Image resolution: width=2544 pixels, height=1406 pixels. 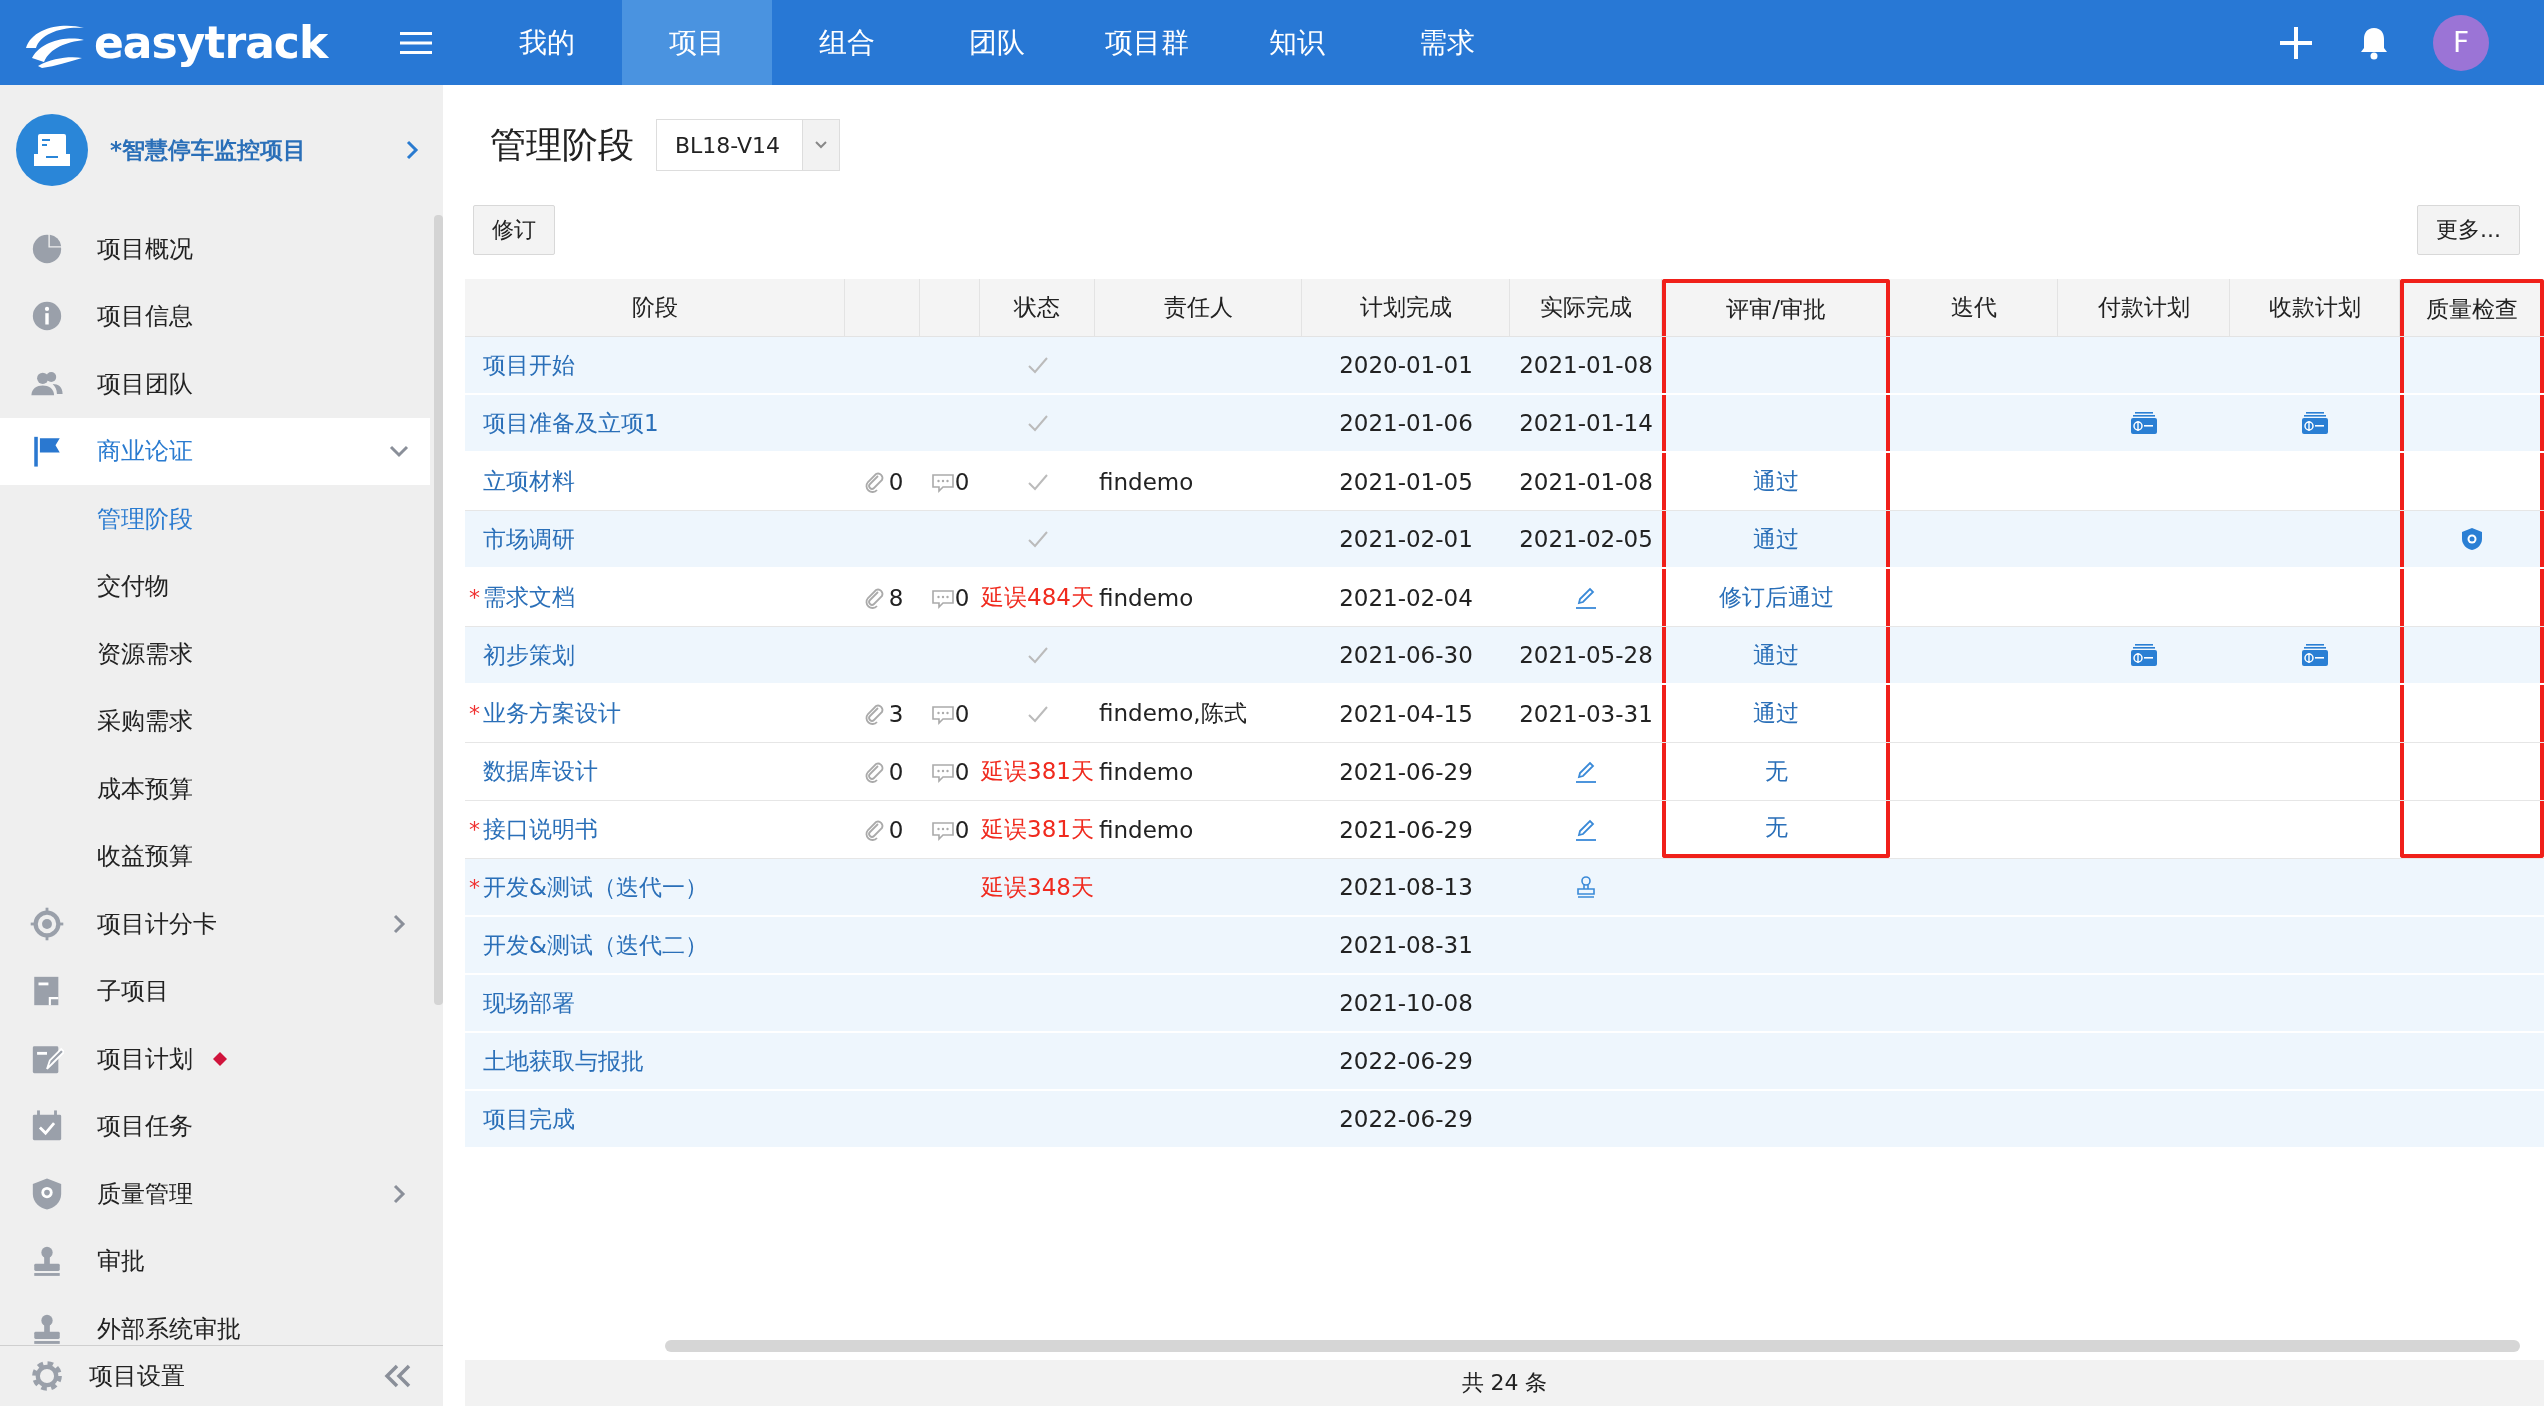 What do you see at coordinates (416, 42) in the screenshot?
I see `menu-icon` at bounding box center [416, 42].